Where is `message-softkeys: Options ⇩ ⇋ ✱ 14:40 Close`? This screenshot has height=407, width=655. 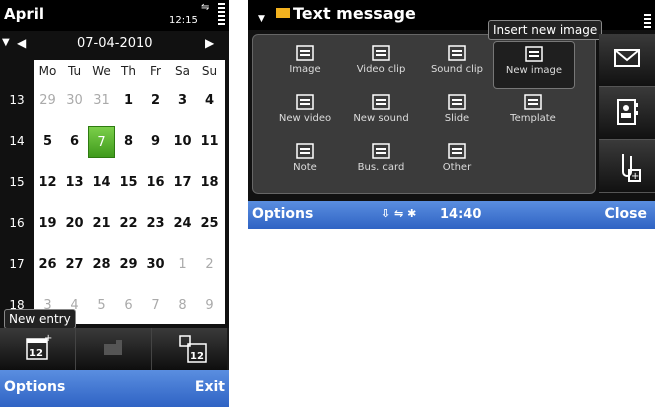
message-softkeys: Options ⇩ ⇋ ✱ 14:40 Close is located at coordinates (451, 215).